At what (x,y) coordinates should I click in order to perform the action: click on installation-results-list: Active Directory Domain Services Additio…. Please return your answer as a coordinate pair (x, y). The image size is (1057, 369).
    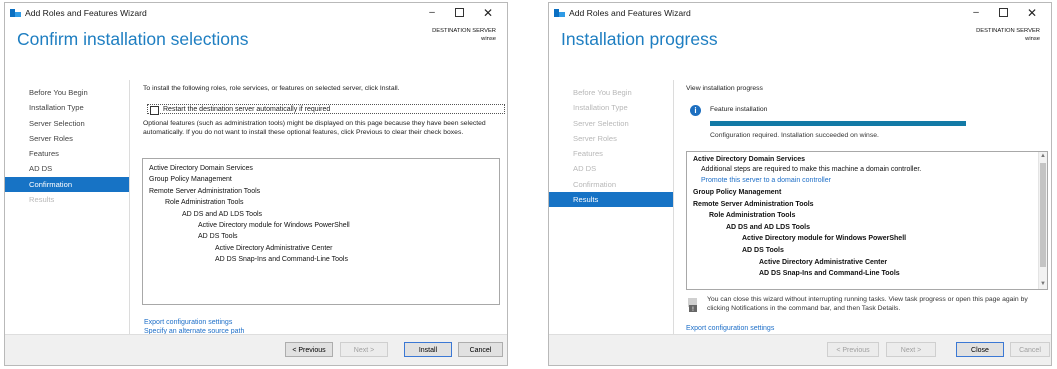
    Looking at the image, I should click on (867, 220).